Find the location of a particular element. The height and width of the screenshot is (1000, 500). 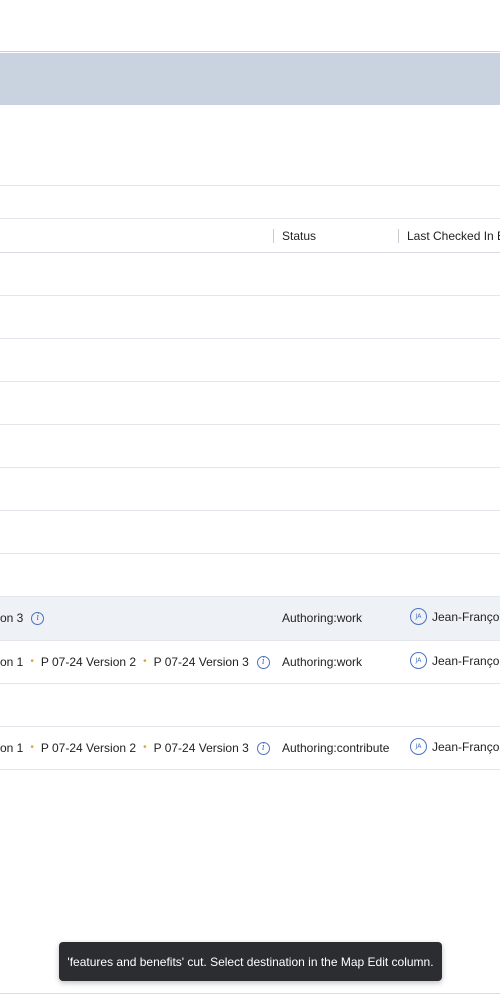

version-link: on 3 is located at coordinates (11, 618).